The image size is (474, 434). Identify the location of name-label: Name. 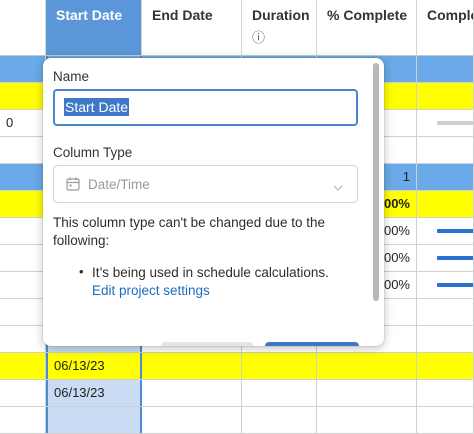
(71, 76).